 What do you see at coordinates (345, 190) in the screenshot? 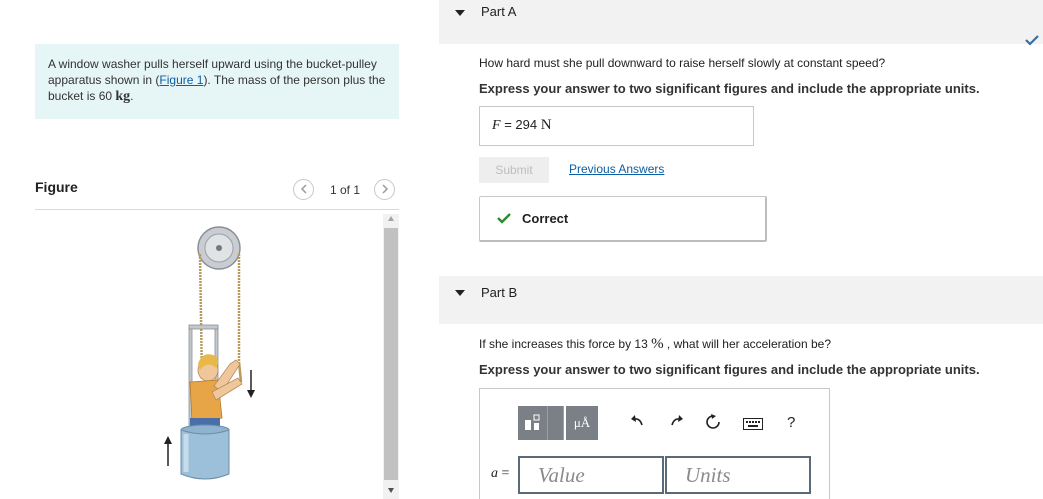
I see `figure-counter: 1 of 1` at bounding box center [345, 190].